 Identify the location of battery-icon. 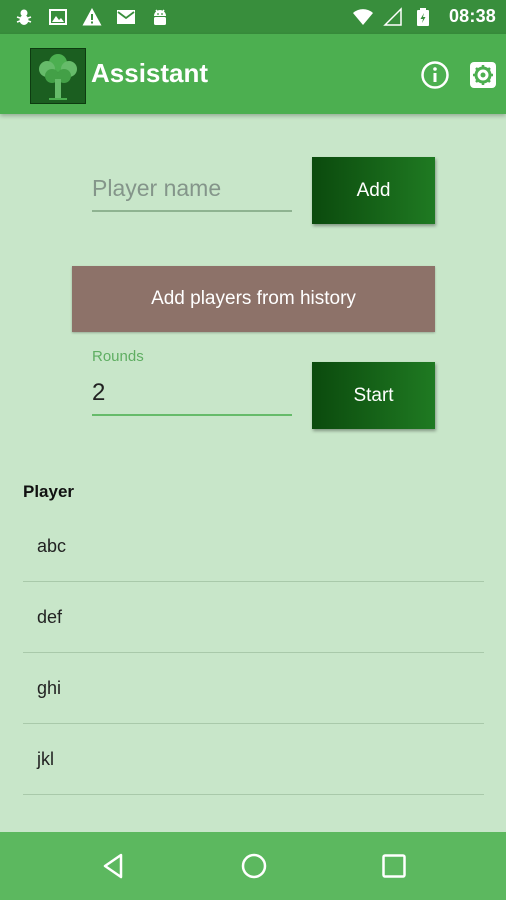
(422, 16).